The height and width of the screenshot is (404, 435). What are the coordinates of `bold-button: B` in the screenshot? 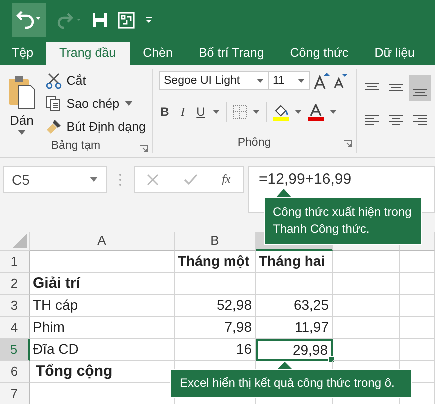 It's located at (165, 112).